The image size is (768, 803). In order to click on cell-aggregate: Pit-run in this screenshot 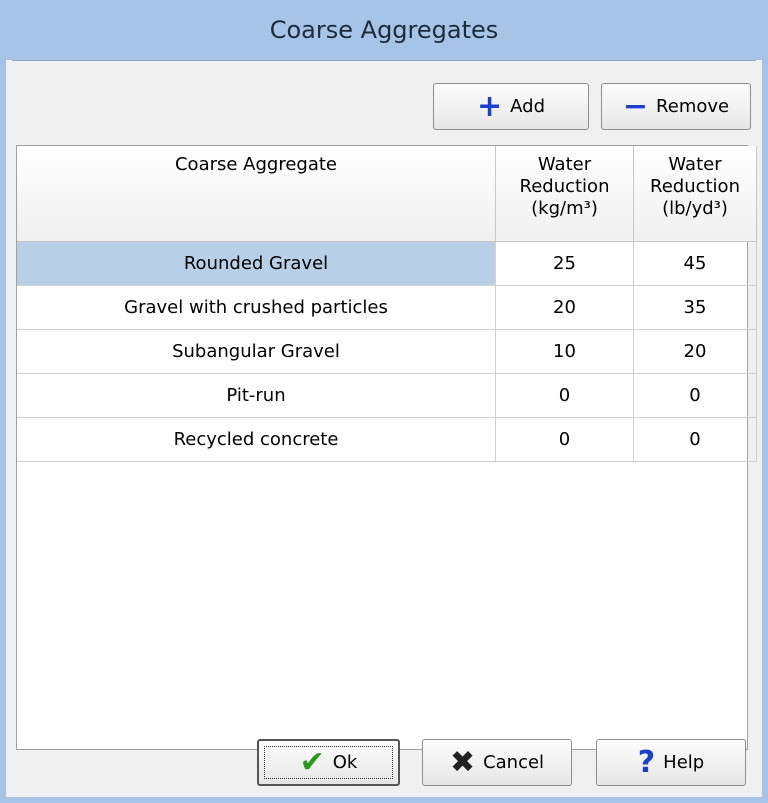, I will do `click(256, 395)`.